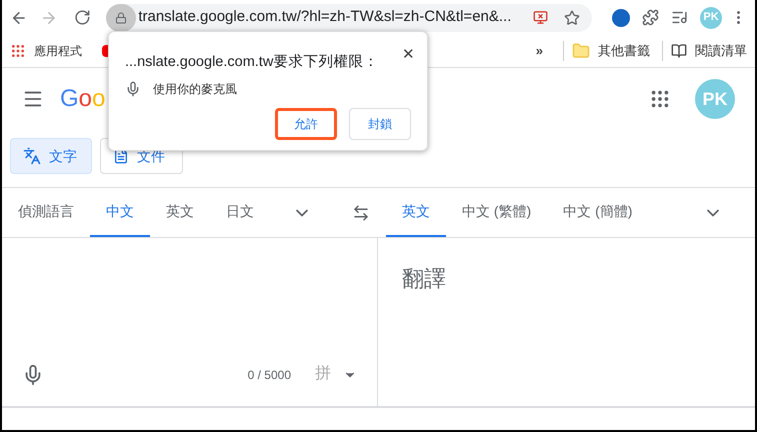 The image size is (757, 432). Describe the element at coordinates (721, 51) in the screenshot. I see `bookmark-item: 閱讀清單` at that location.